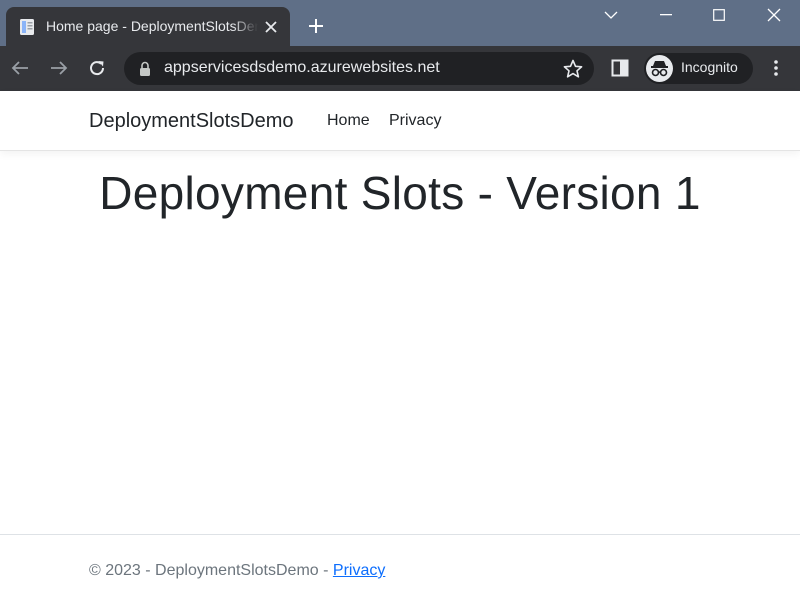 The height and width of the screenshot is (594, 800). I want to click on browser-titlebar: Home page - DeploymentSlotsDemo, so click(400, 23).